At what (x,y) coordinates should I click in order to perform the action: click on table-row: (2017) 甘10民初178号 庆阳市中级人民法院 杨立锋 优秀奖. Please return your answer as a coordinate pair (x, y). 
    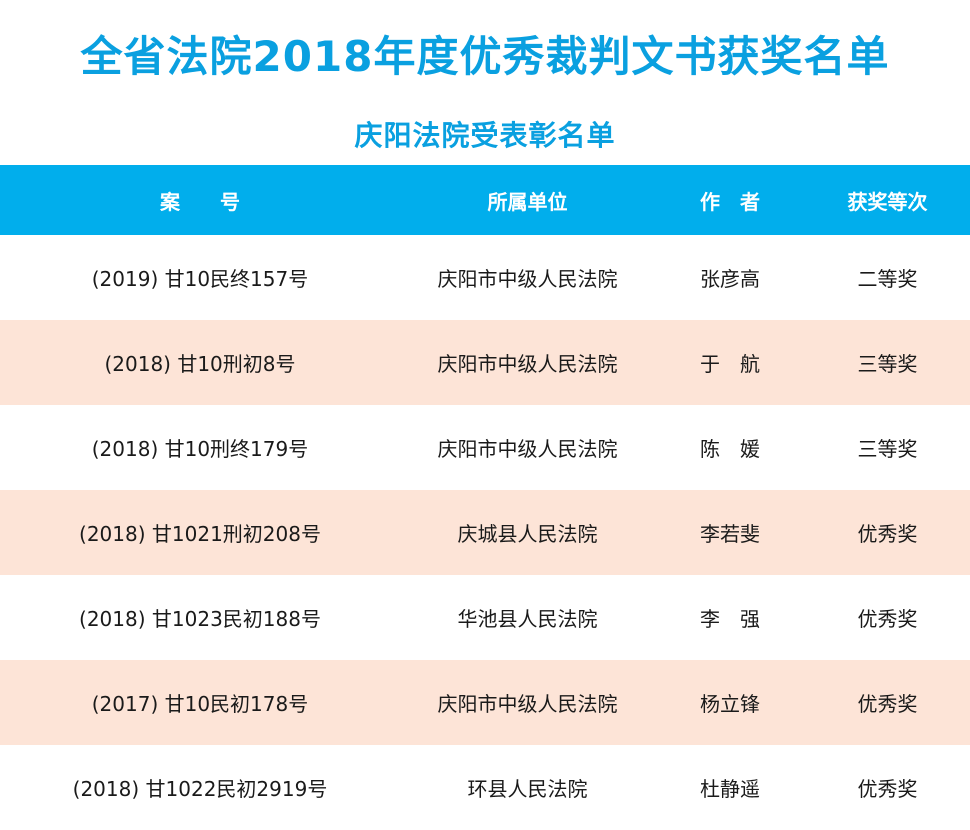
    Looking at the image, I should click on (485, 702).